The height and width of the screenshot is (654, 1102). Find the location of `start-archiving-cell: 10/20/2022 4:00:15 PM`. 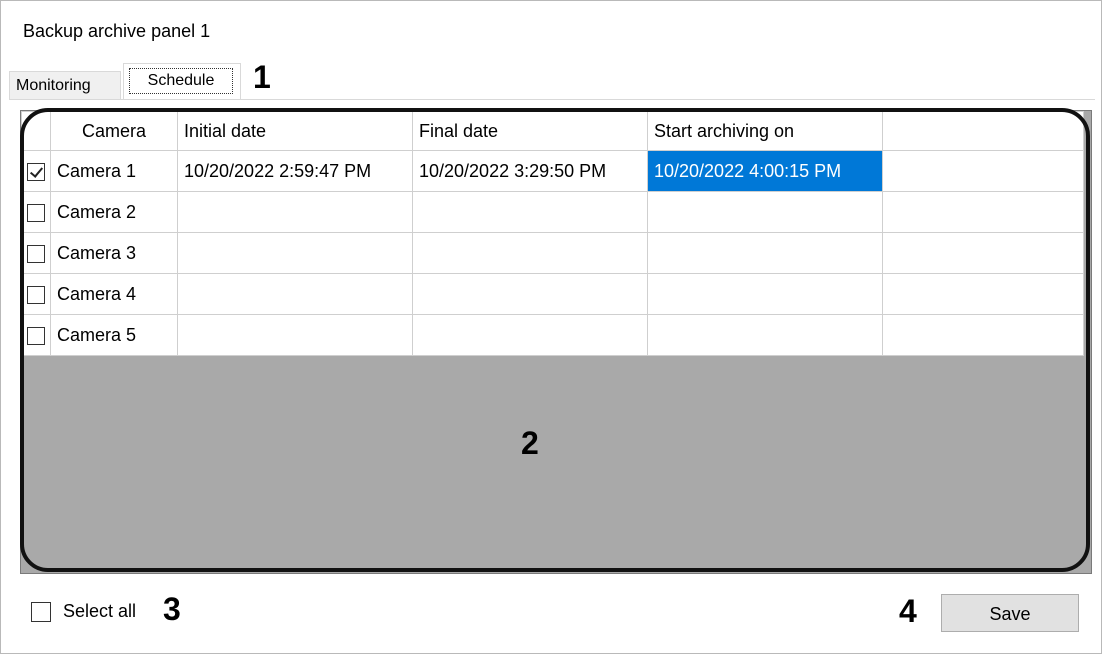

start-archiving-cell: 10/20/2022 4:00:15 PM is located at coordinates (765, 171).